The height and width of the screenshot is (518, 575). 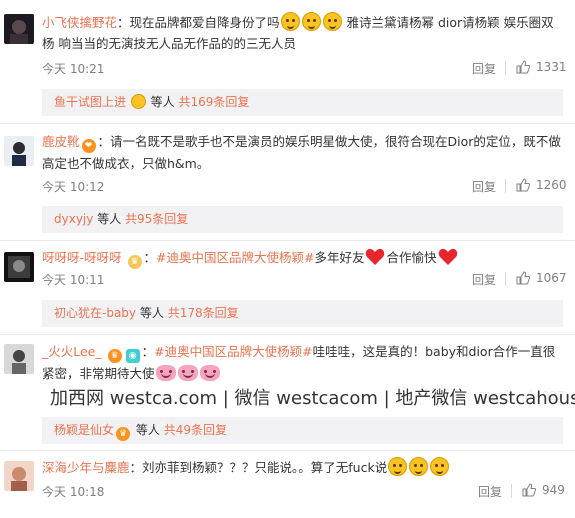 I want to click on sub-reply-summary: 鱼干试图上进 等人 共169条回复, so click(x=302, y=102).